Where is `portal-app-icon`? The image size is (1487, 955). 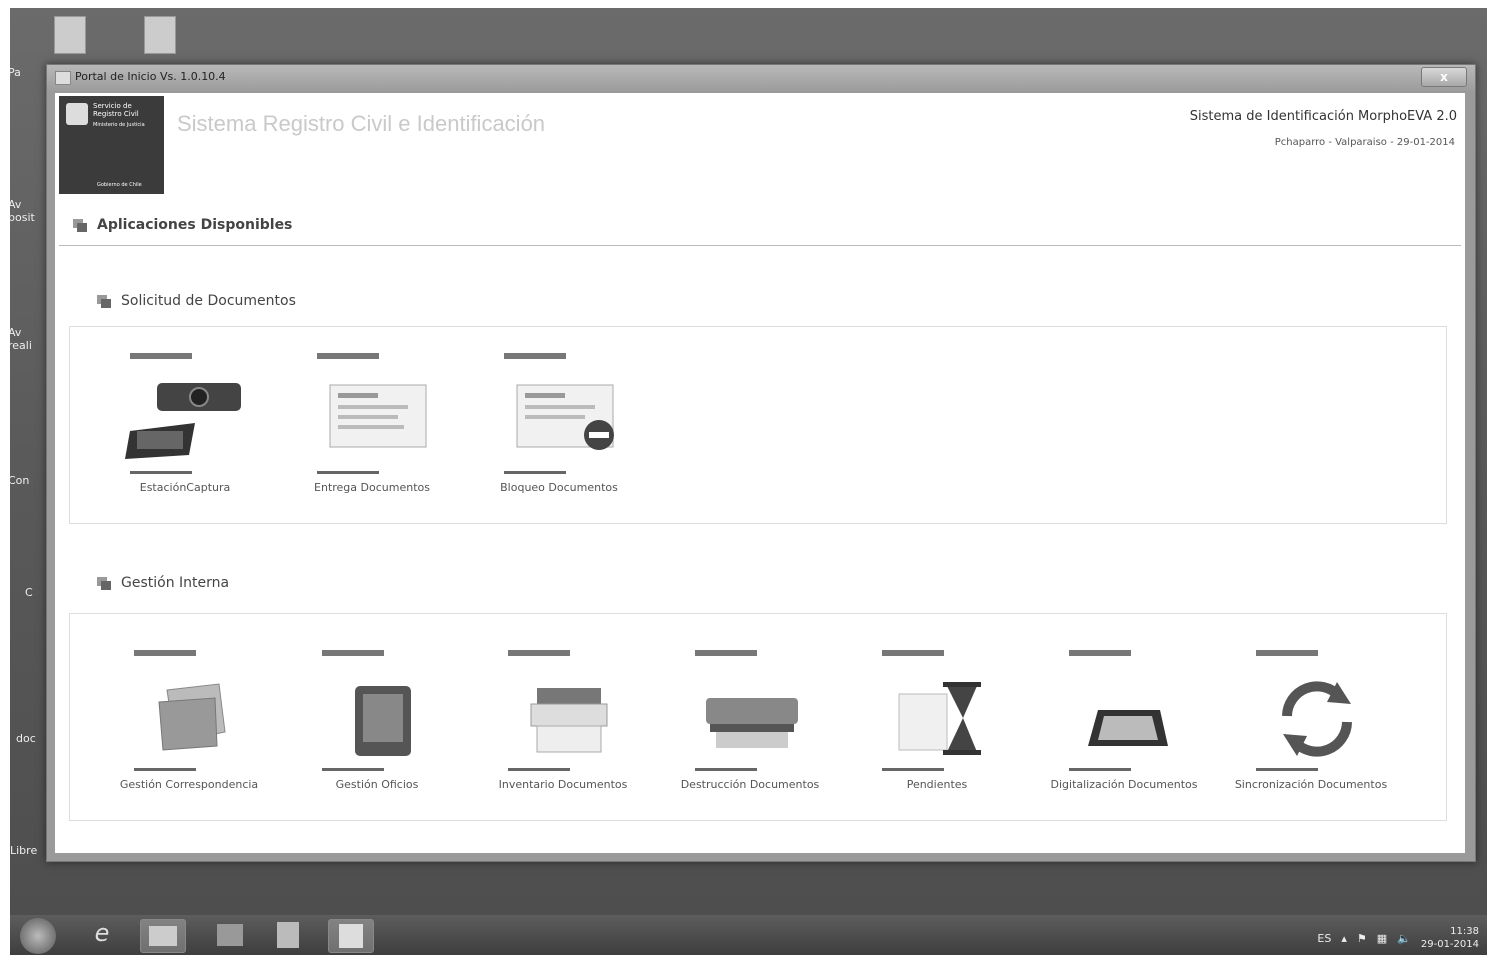 portal-app-icon is located at coordinates (351, 936).